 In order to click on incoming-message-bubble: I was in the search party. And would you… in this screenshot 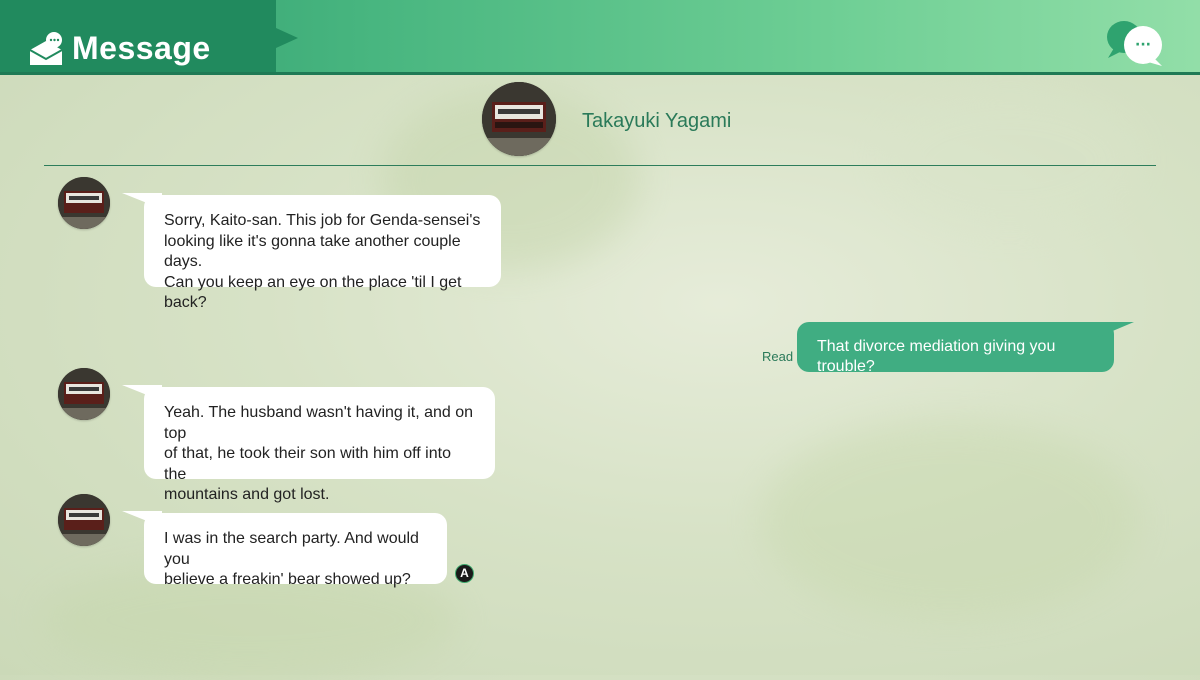, I will do `click(295, 550)`.